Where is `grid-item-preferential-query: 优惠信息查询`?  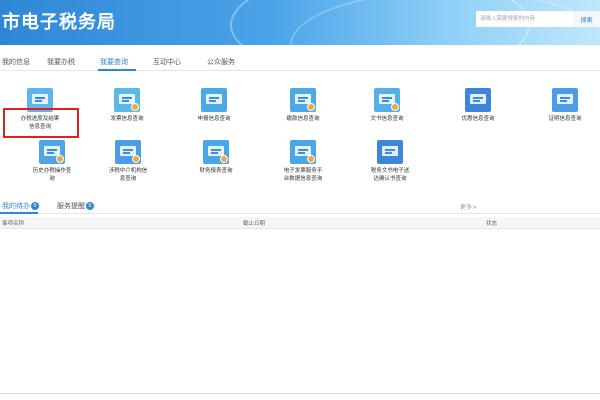 grid-item-preferential-query: 优惠信息查询 is located at coordinates (478, 105).